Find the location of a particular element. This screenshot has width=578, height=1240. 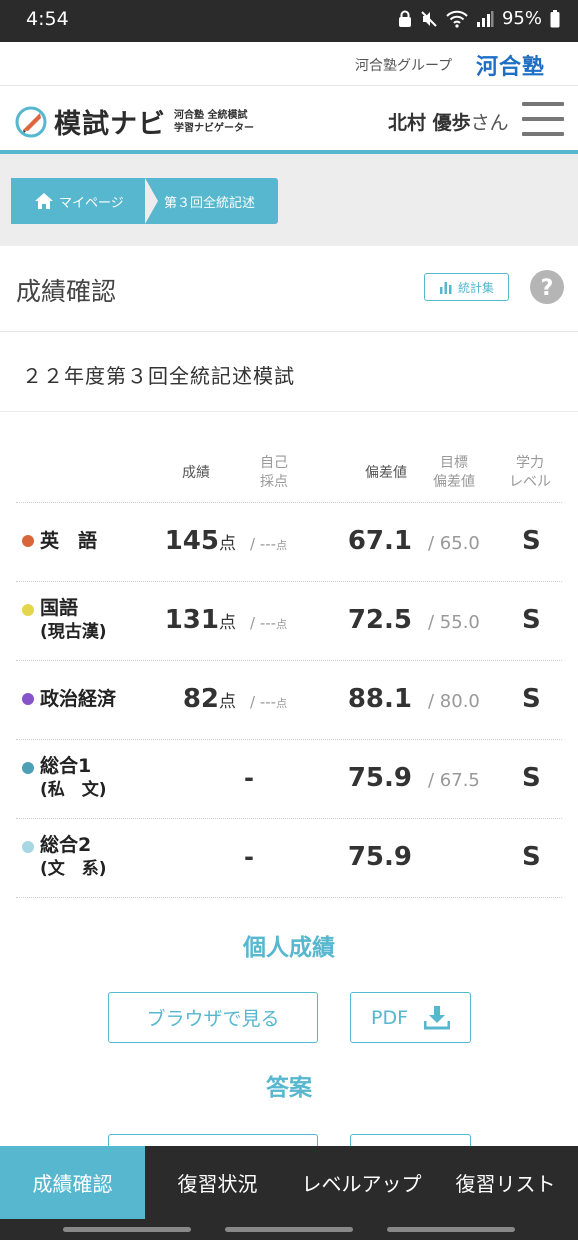

status-bar: 4:54 95% is located at coordinates (289, 21).